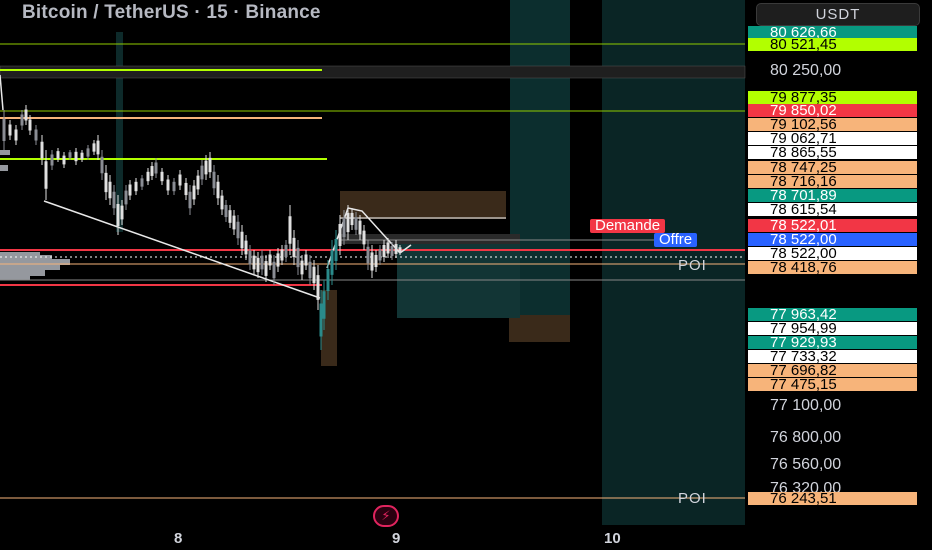  Describe the element at coordinates (832, 328) in the screenshot. I see `price-tag: 77 954,99` at that location.